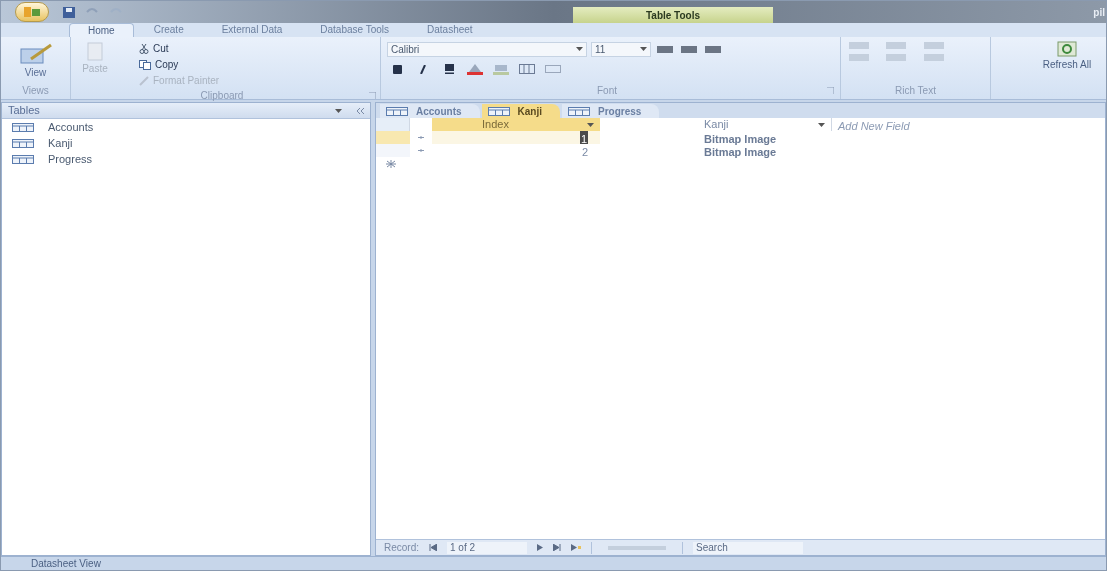 Image resolution: width=1107 pixels, height=571 pixels. What do you see at coordinates (611, 111) in the screenshot?
I see `document-tab: Progress` at bounding box center [611, 111].